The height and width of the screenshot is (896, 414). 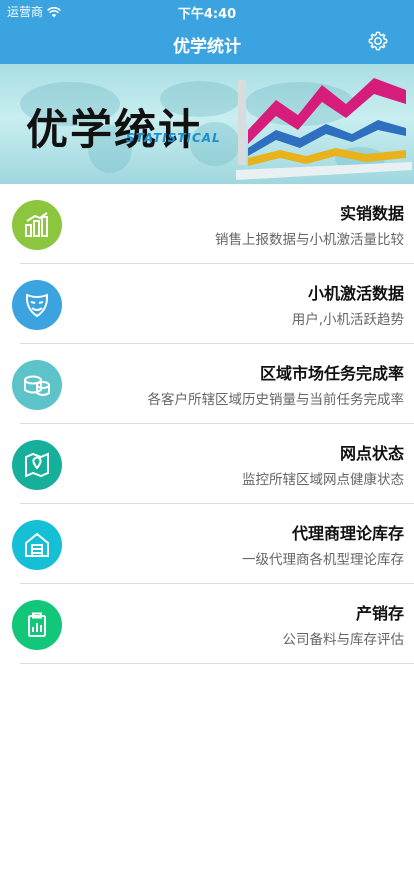 What do you see at coordinates (323, 480) in the screenshot?
I see `menu-item-desc: 监控所辖区域网点健康状态` at bounding box center [323, 480].